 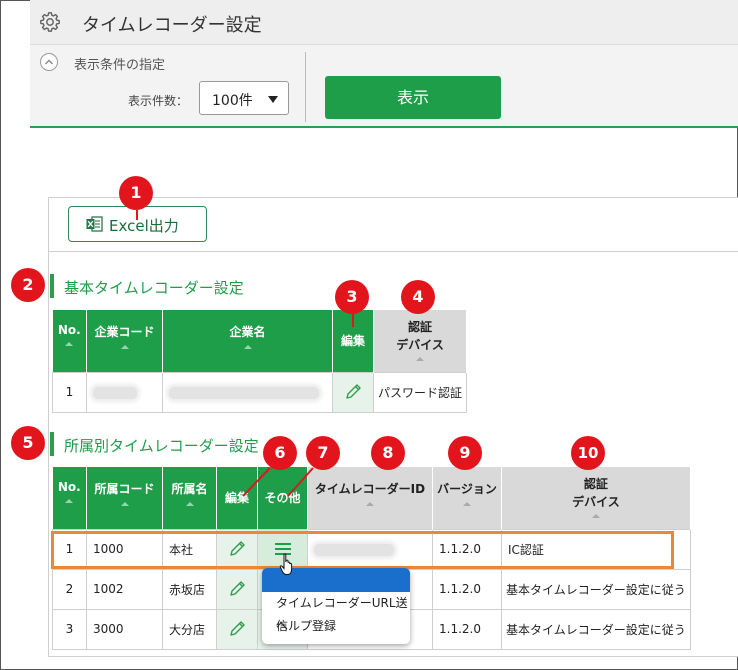 What do you see at coordinates (189, 549) in the screenshot?
I see `cell-dept-name: 本社` at bounding box center [189, 549].